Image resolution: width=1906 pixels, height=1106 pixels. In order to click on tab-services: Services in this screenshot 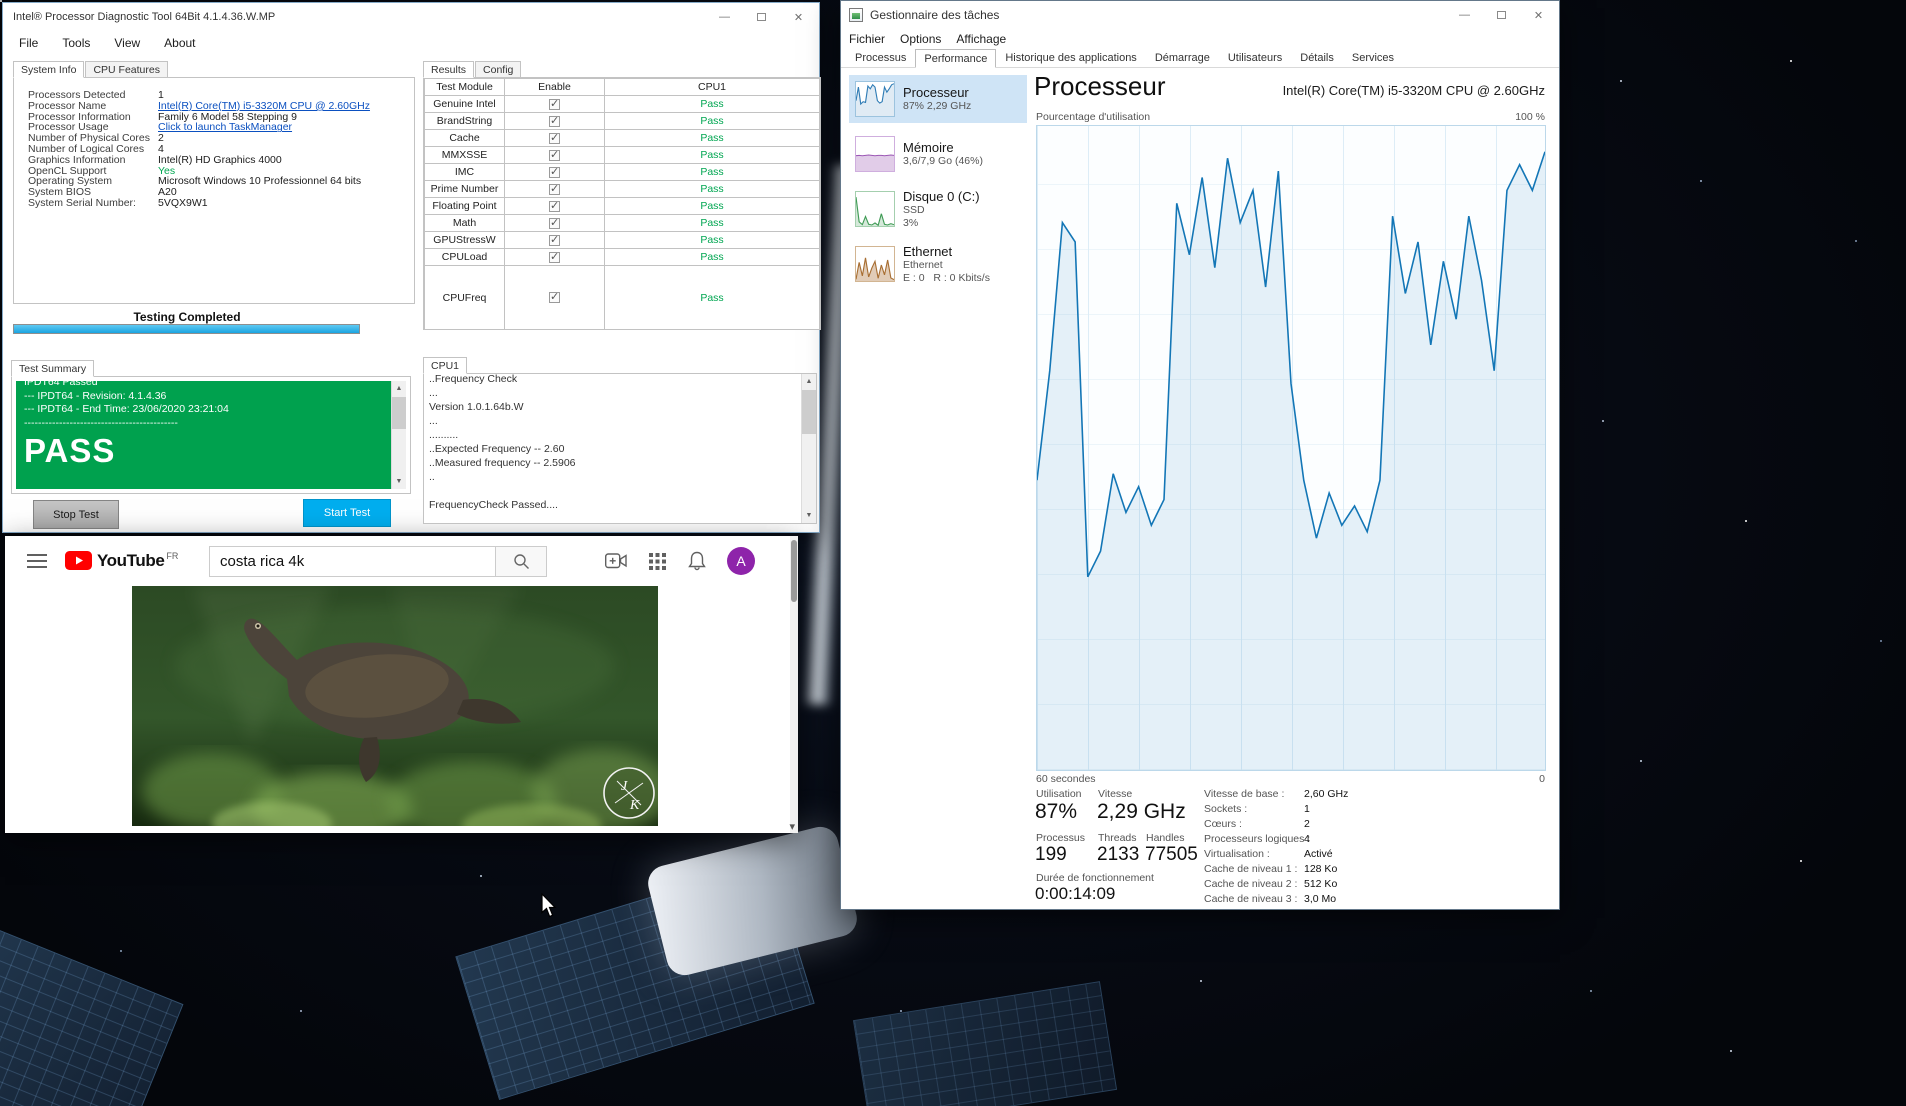, I will do `click(1373, 57)`.